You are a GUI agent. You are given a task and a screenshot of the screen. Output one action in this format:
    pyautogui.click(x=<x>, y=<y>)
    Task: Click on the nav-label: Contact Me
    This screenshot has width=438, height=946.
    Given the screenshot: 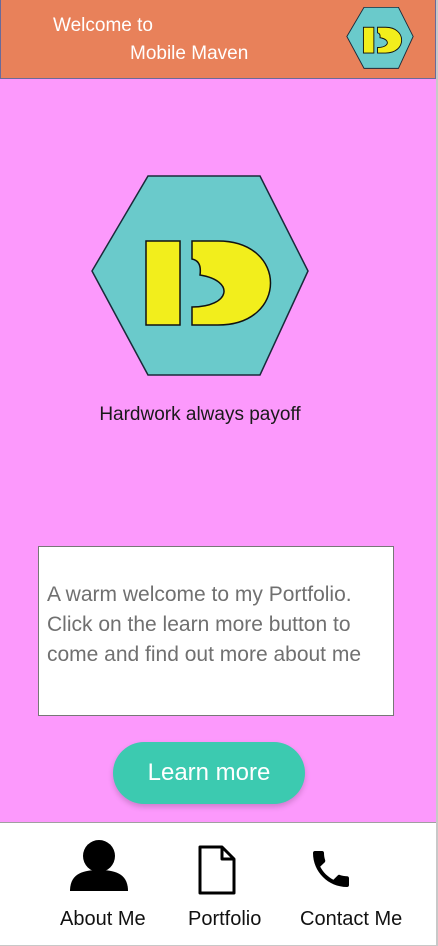 What is the action you would take?
    pyautogui.click(x=351, y=919)
    